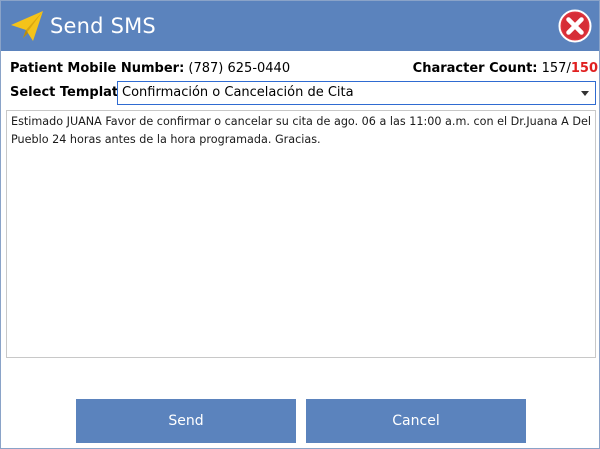 The height and width of the screenshot is (449, 600). Describe the element at coordinates (71, 92) in the screenshot. I see `select-template-label: Select Template:` at that location.